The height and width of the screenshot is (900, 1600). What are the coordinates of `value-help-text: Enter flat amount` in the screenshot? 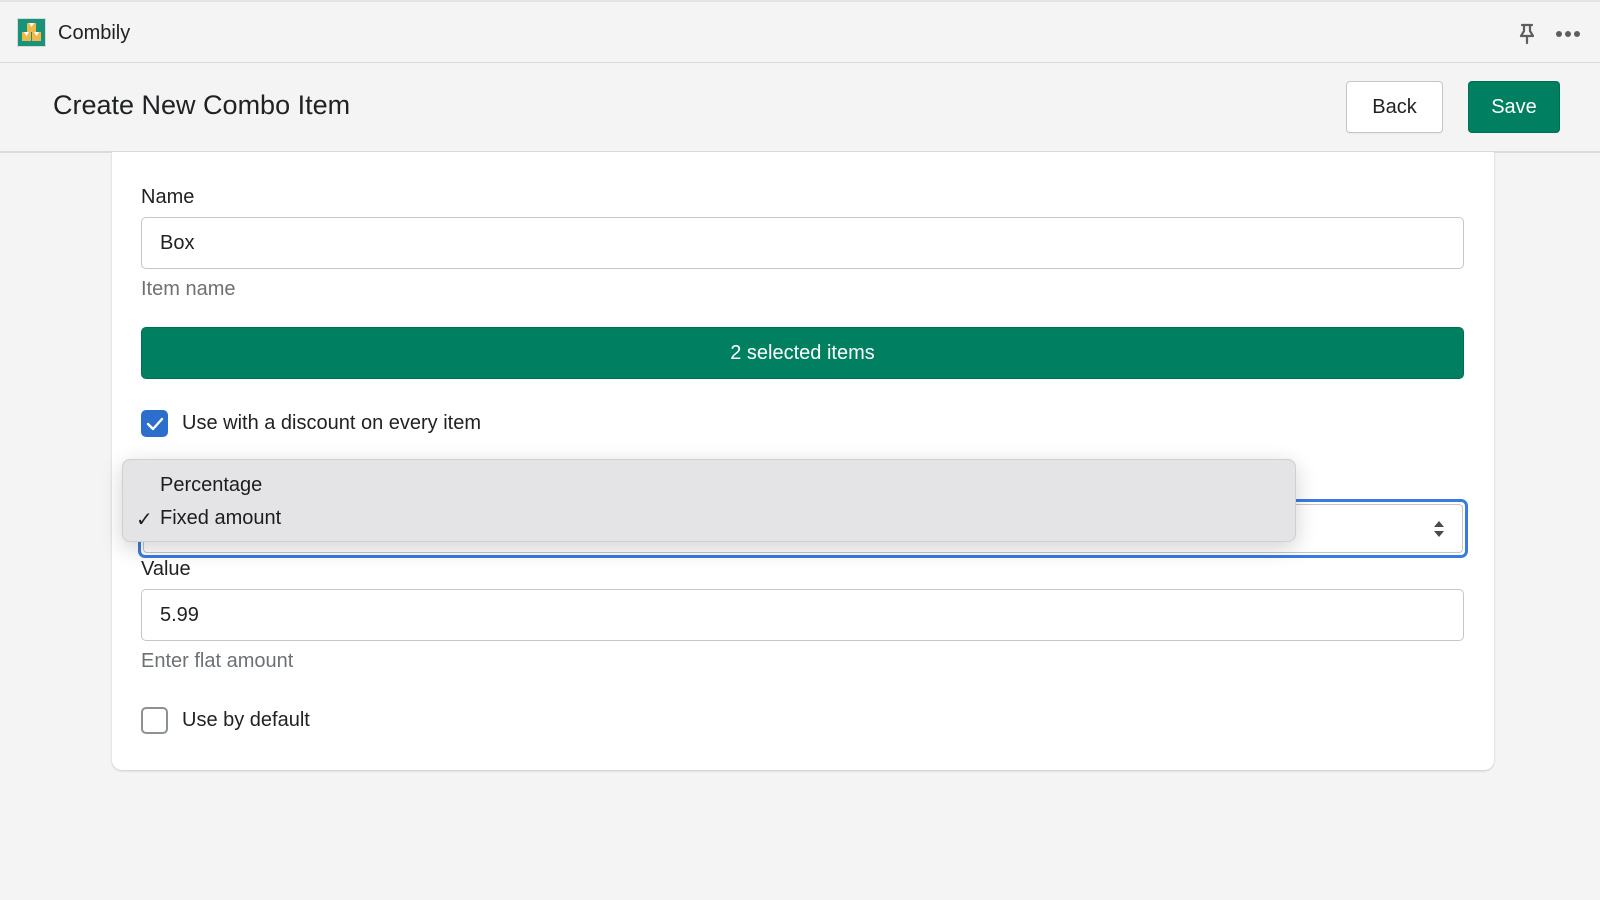 It's located at (217, 661).